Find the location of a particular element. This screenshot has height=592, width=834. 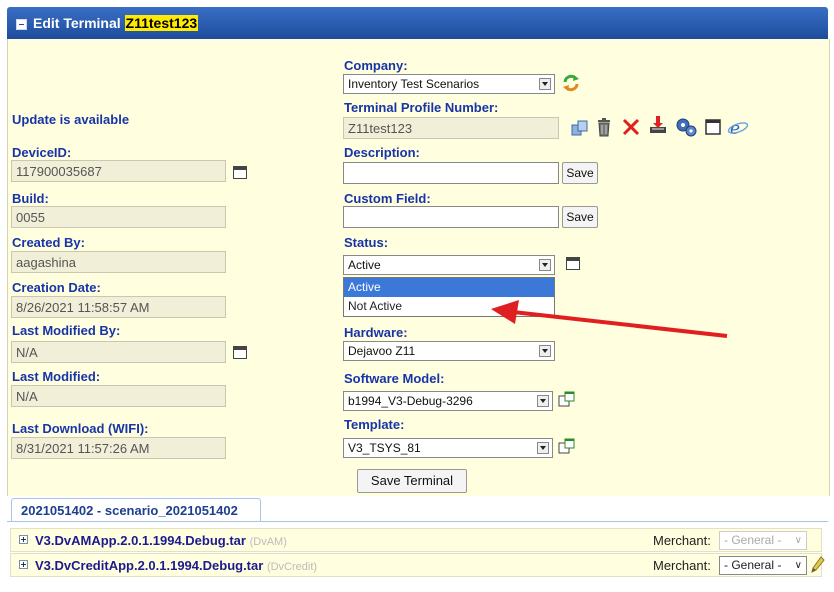

title-bar: Edit Terminal Z11test123 is located at coordinates (417, 23).